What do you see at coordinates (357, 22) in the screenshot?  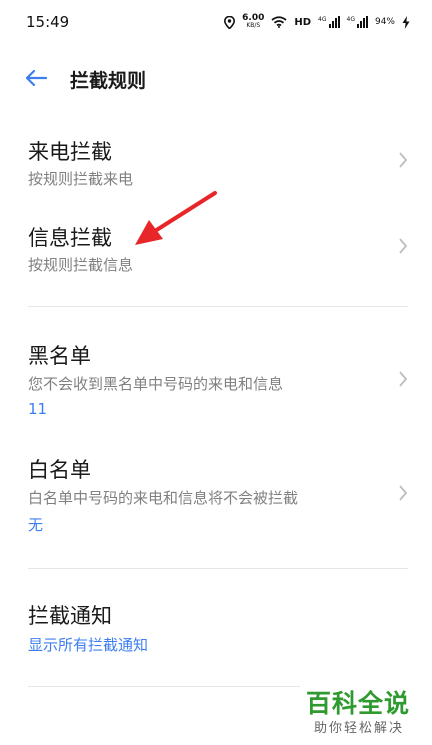 I see `signal-sim2-icon: 4G` at bounding box center [357, 22].